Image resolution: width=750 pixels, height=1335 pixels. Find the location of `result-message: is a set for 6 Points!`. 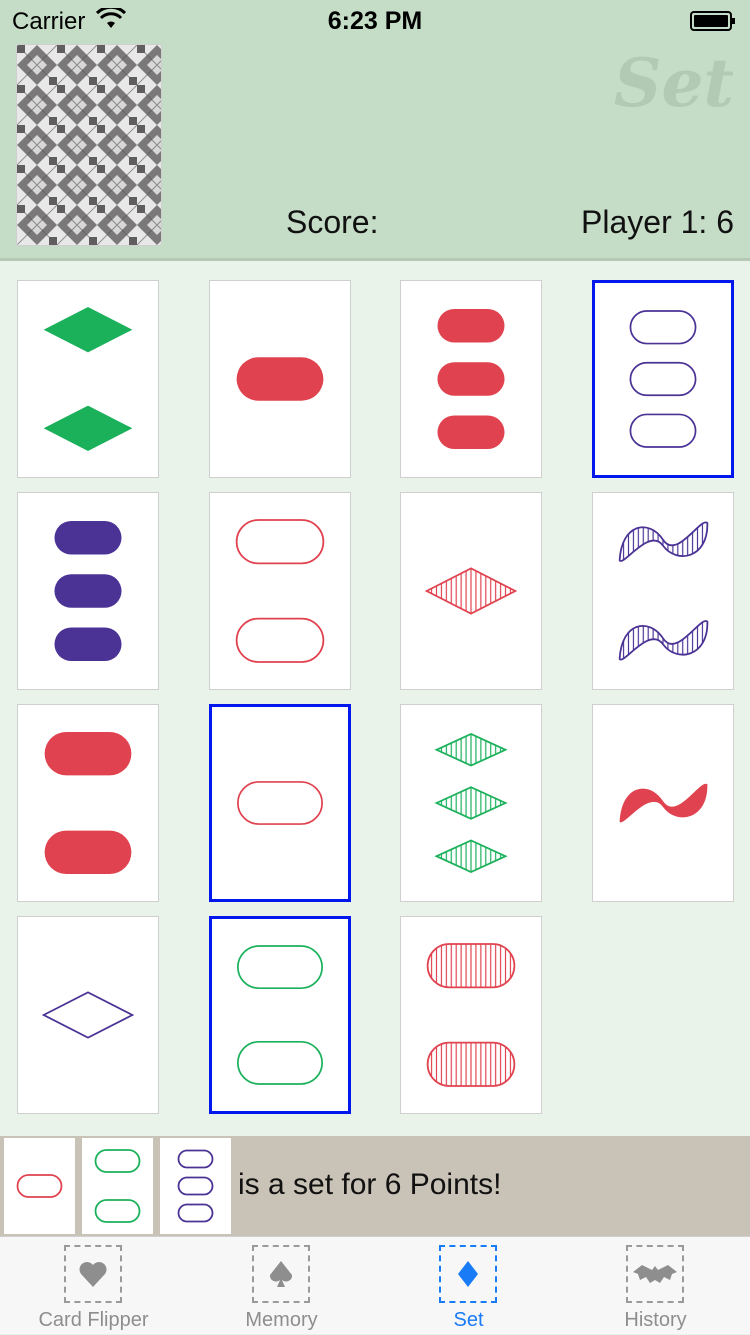

result-message: is a set for 6 Points! is located at coordinates (370, 1184).